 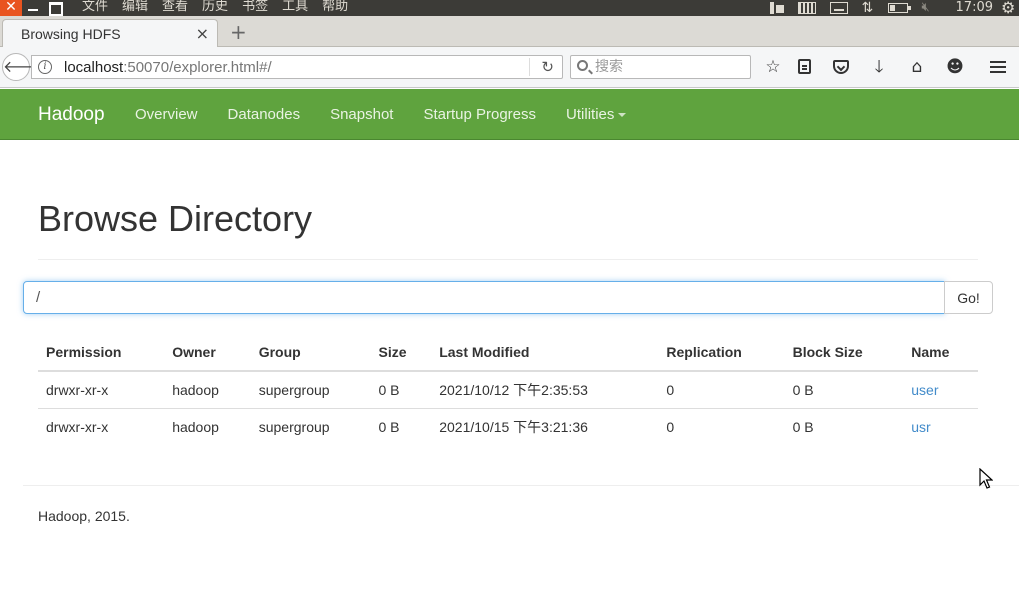 I want to click on page-title: Browse Directory, so click(x=175, y=218).